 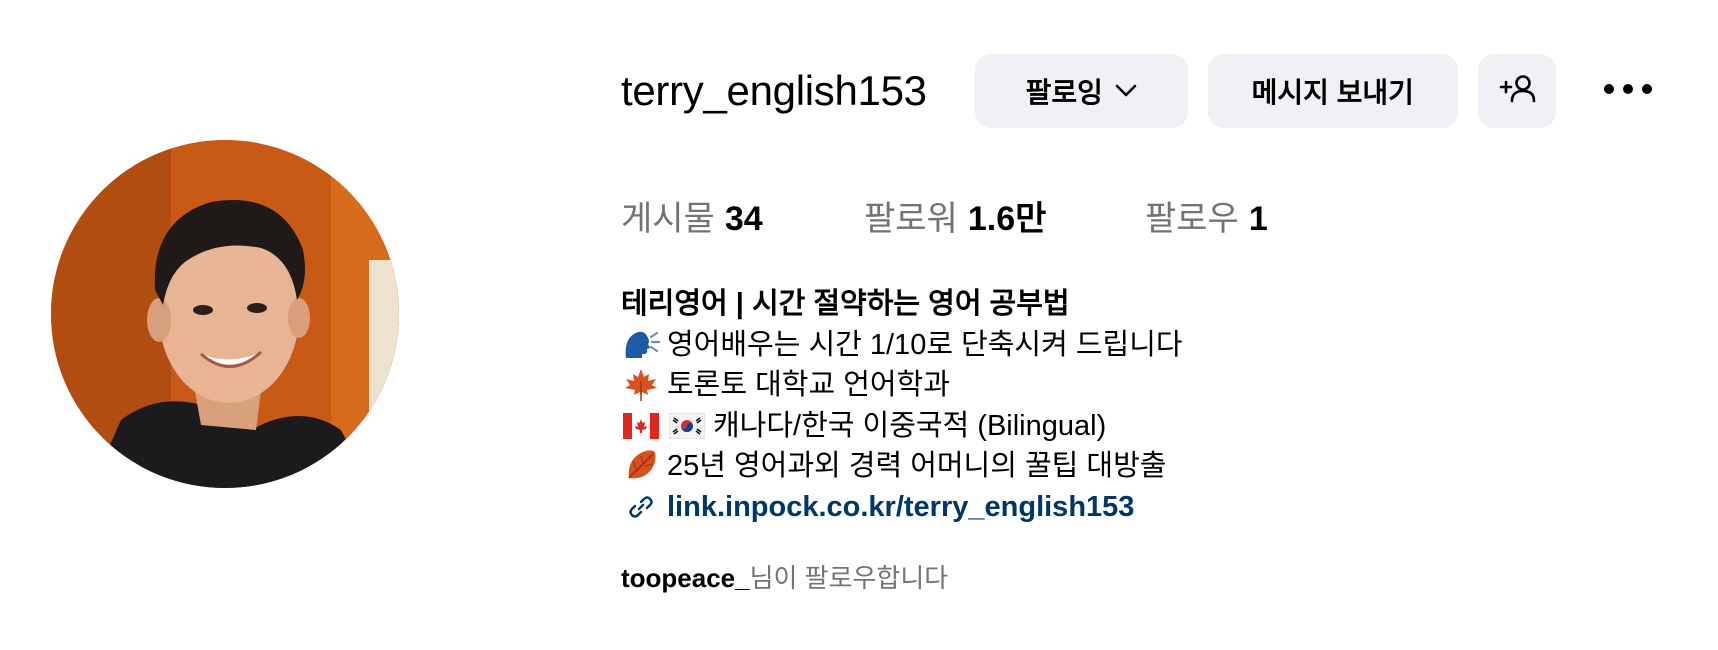 I want to click on avatar-photo, so click(x=225, y=314).